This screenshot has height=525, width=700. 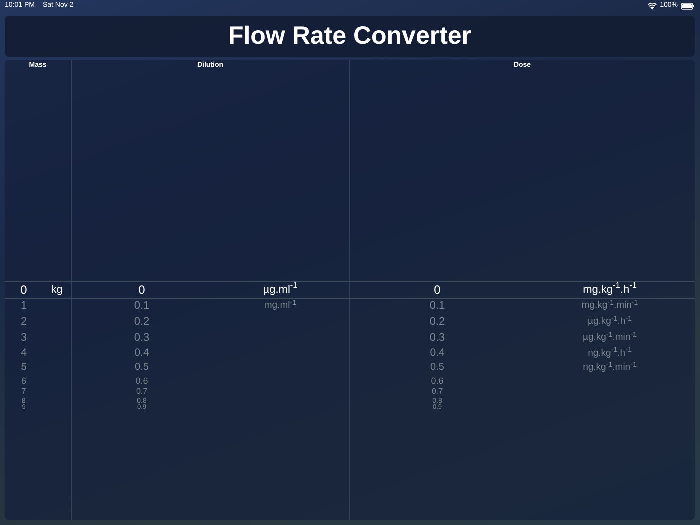 What do you see at coordinates (24, 338) in the screenshot?
I see `value-option: 3` at bounding box center [24, 338].